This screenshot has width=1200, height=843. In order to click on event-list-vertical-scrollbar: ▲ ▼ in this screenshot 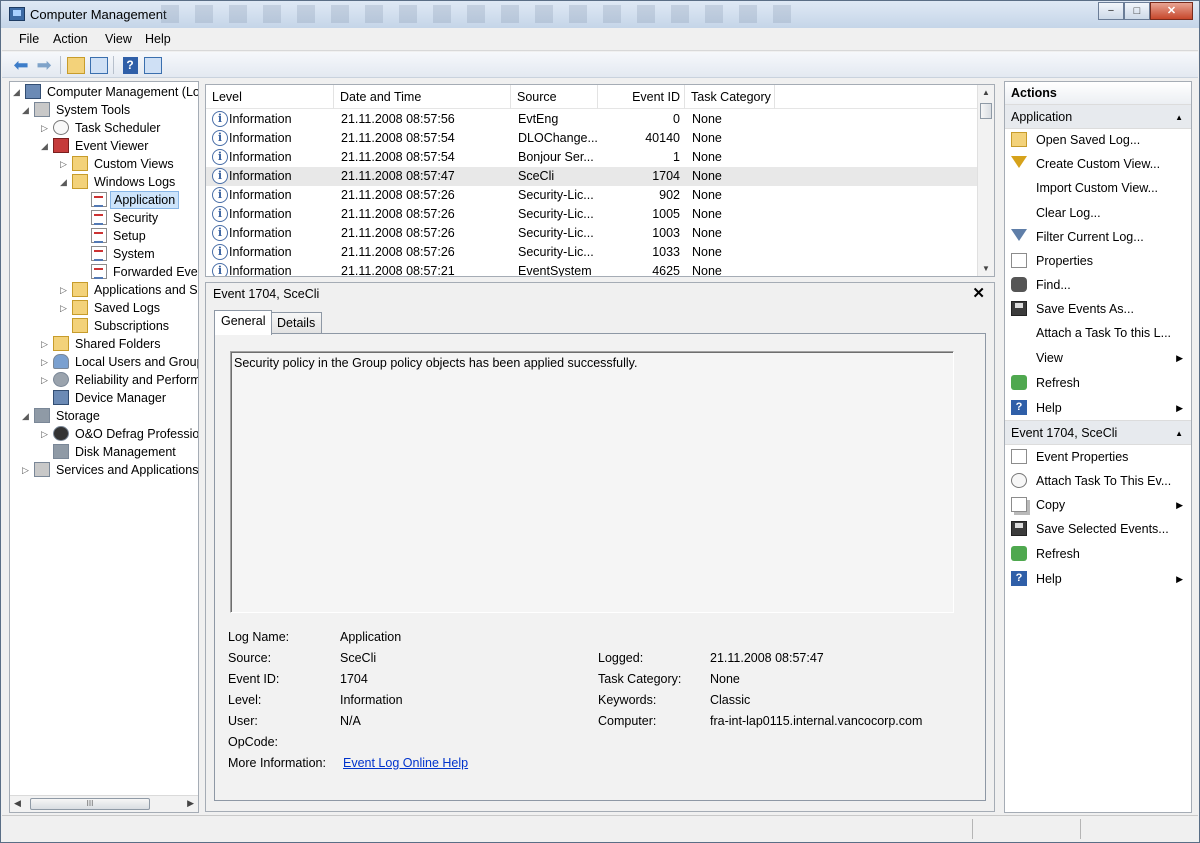, I will do `click(985, 180)`.